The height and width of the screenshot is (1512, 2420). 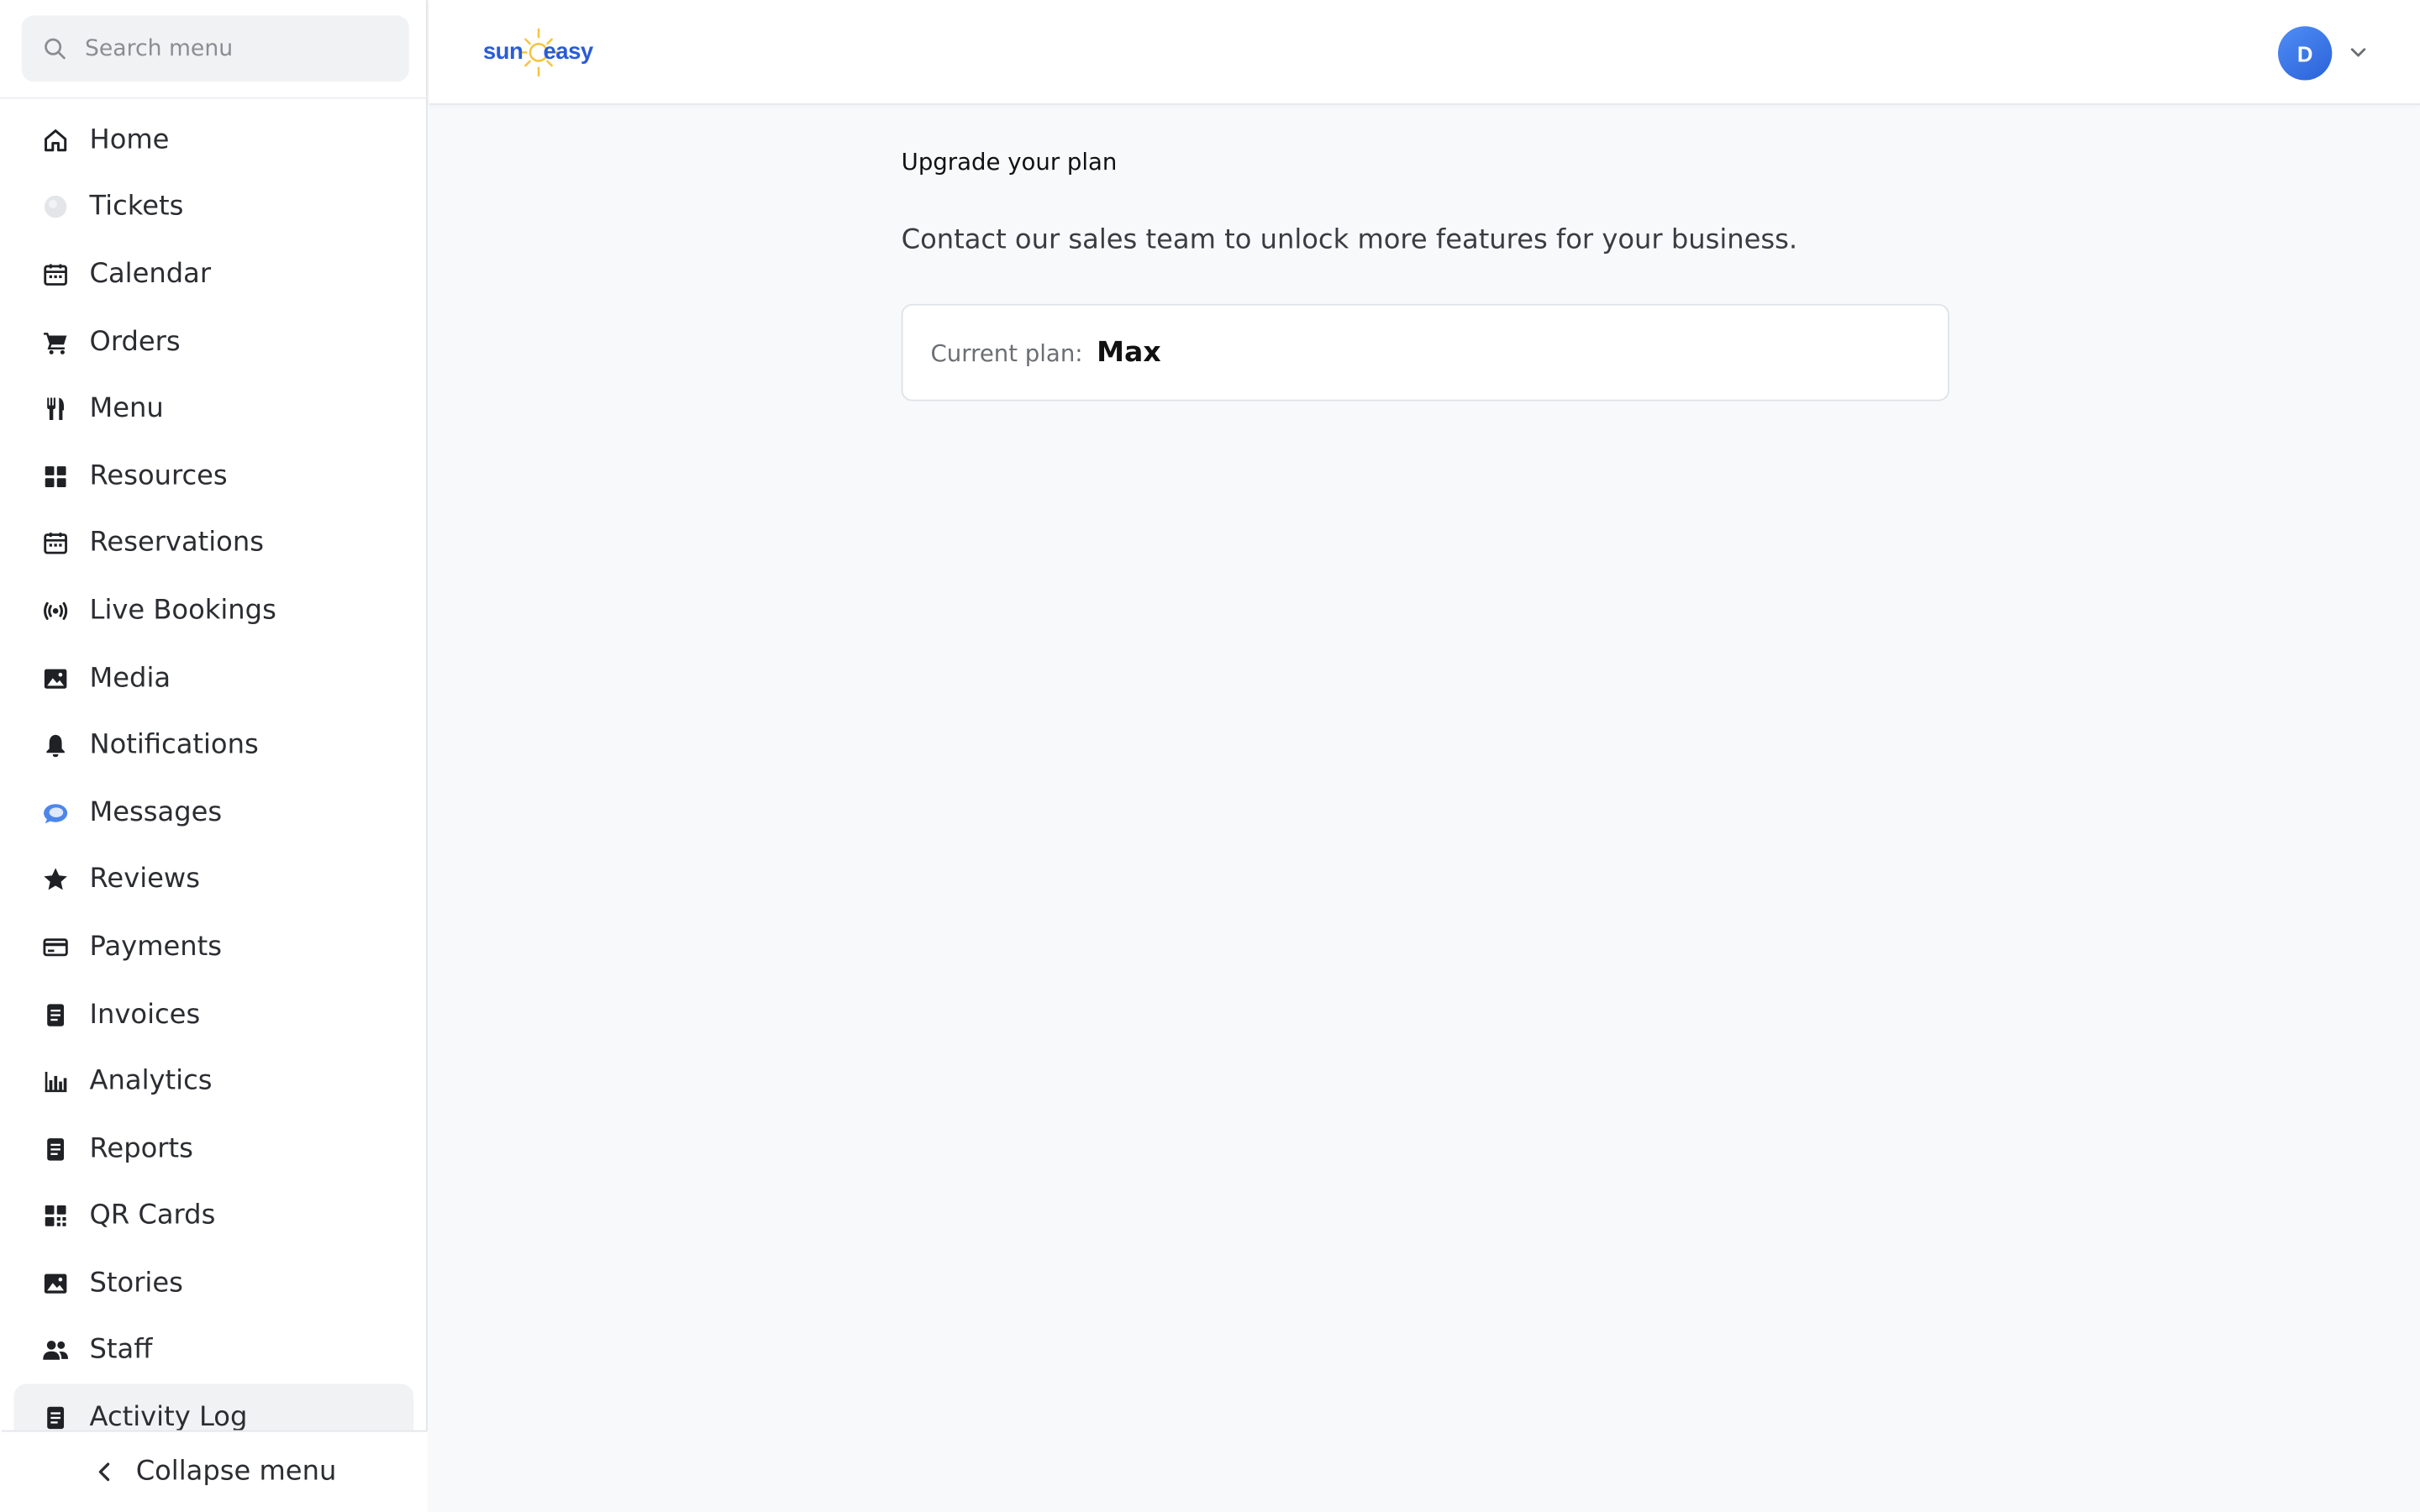 What do you see at coordinates (55, 476) in the screenshot?
I see `grid-icon` at bounding box center [55, 476].